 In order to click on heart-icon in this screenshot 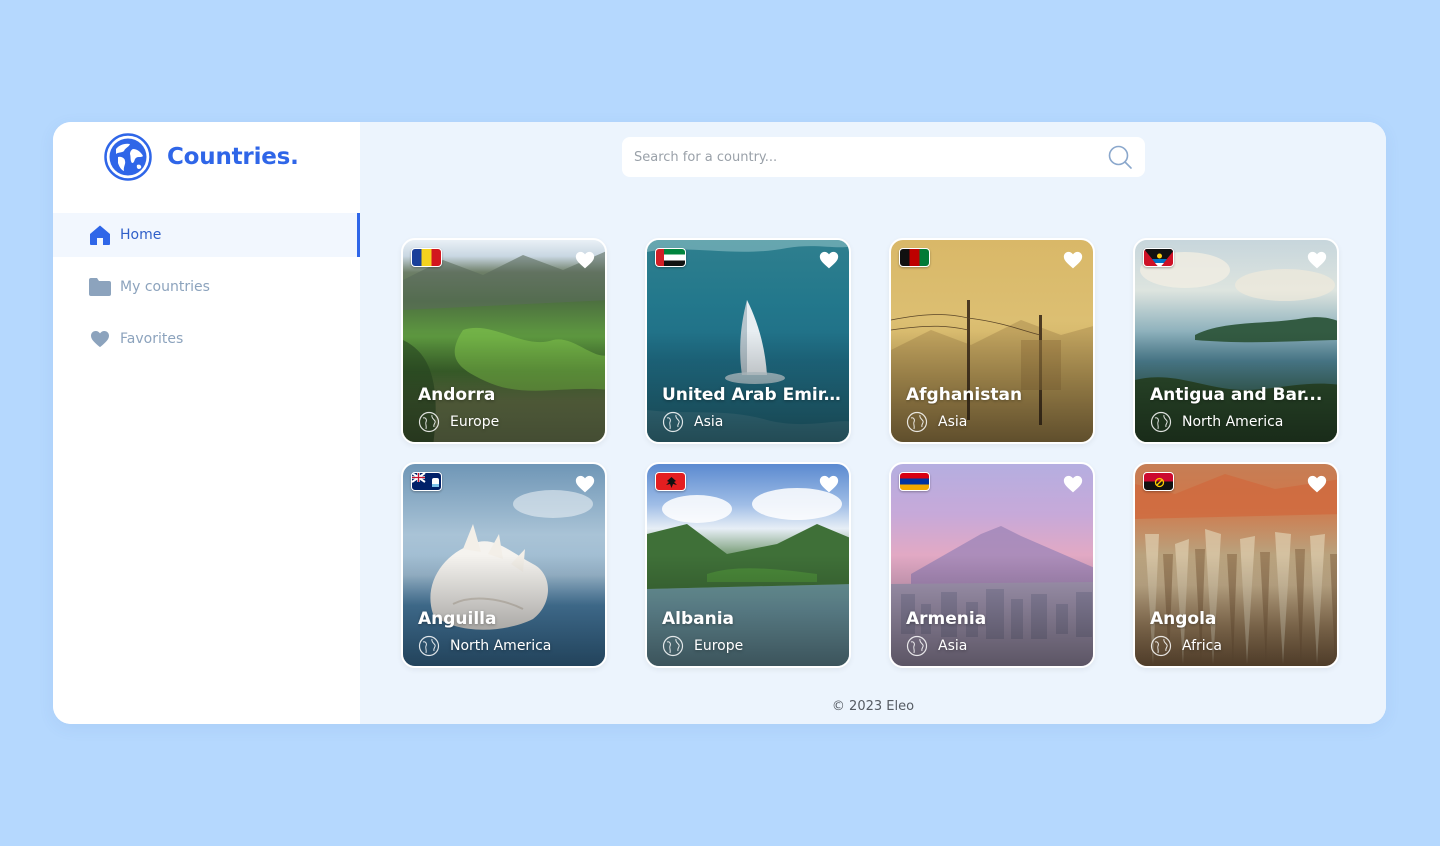, I will do `click(100, 339)`.